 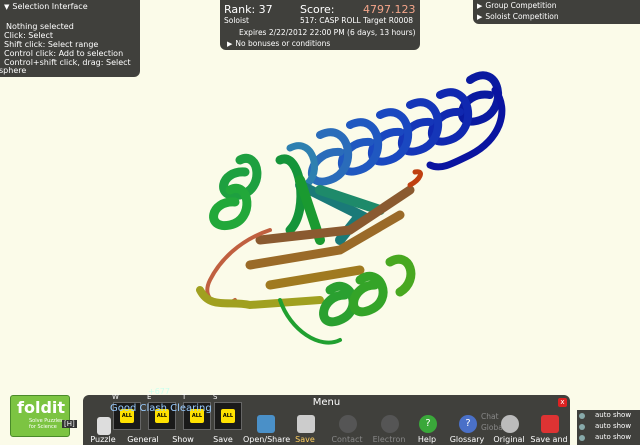 What do you see at coordinates (347, 439) in the screenshot?
I see `menu-contact-button: Contact` at bounding box center [347, 439].